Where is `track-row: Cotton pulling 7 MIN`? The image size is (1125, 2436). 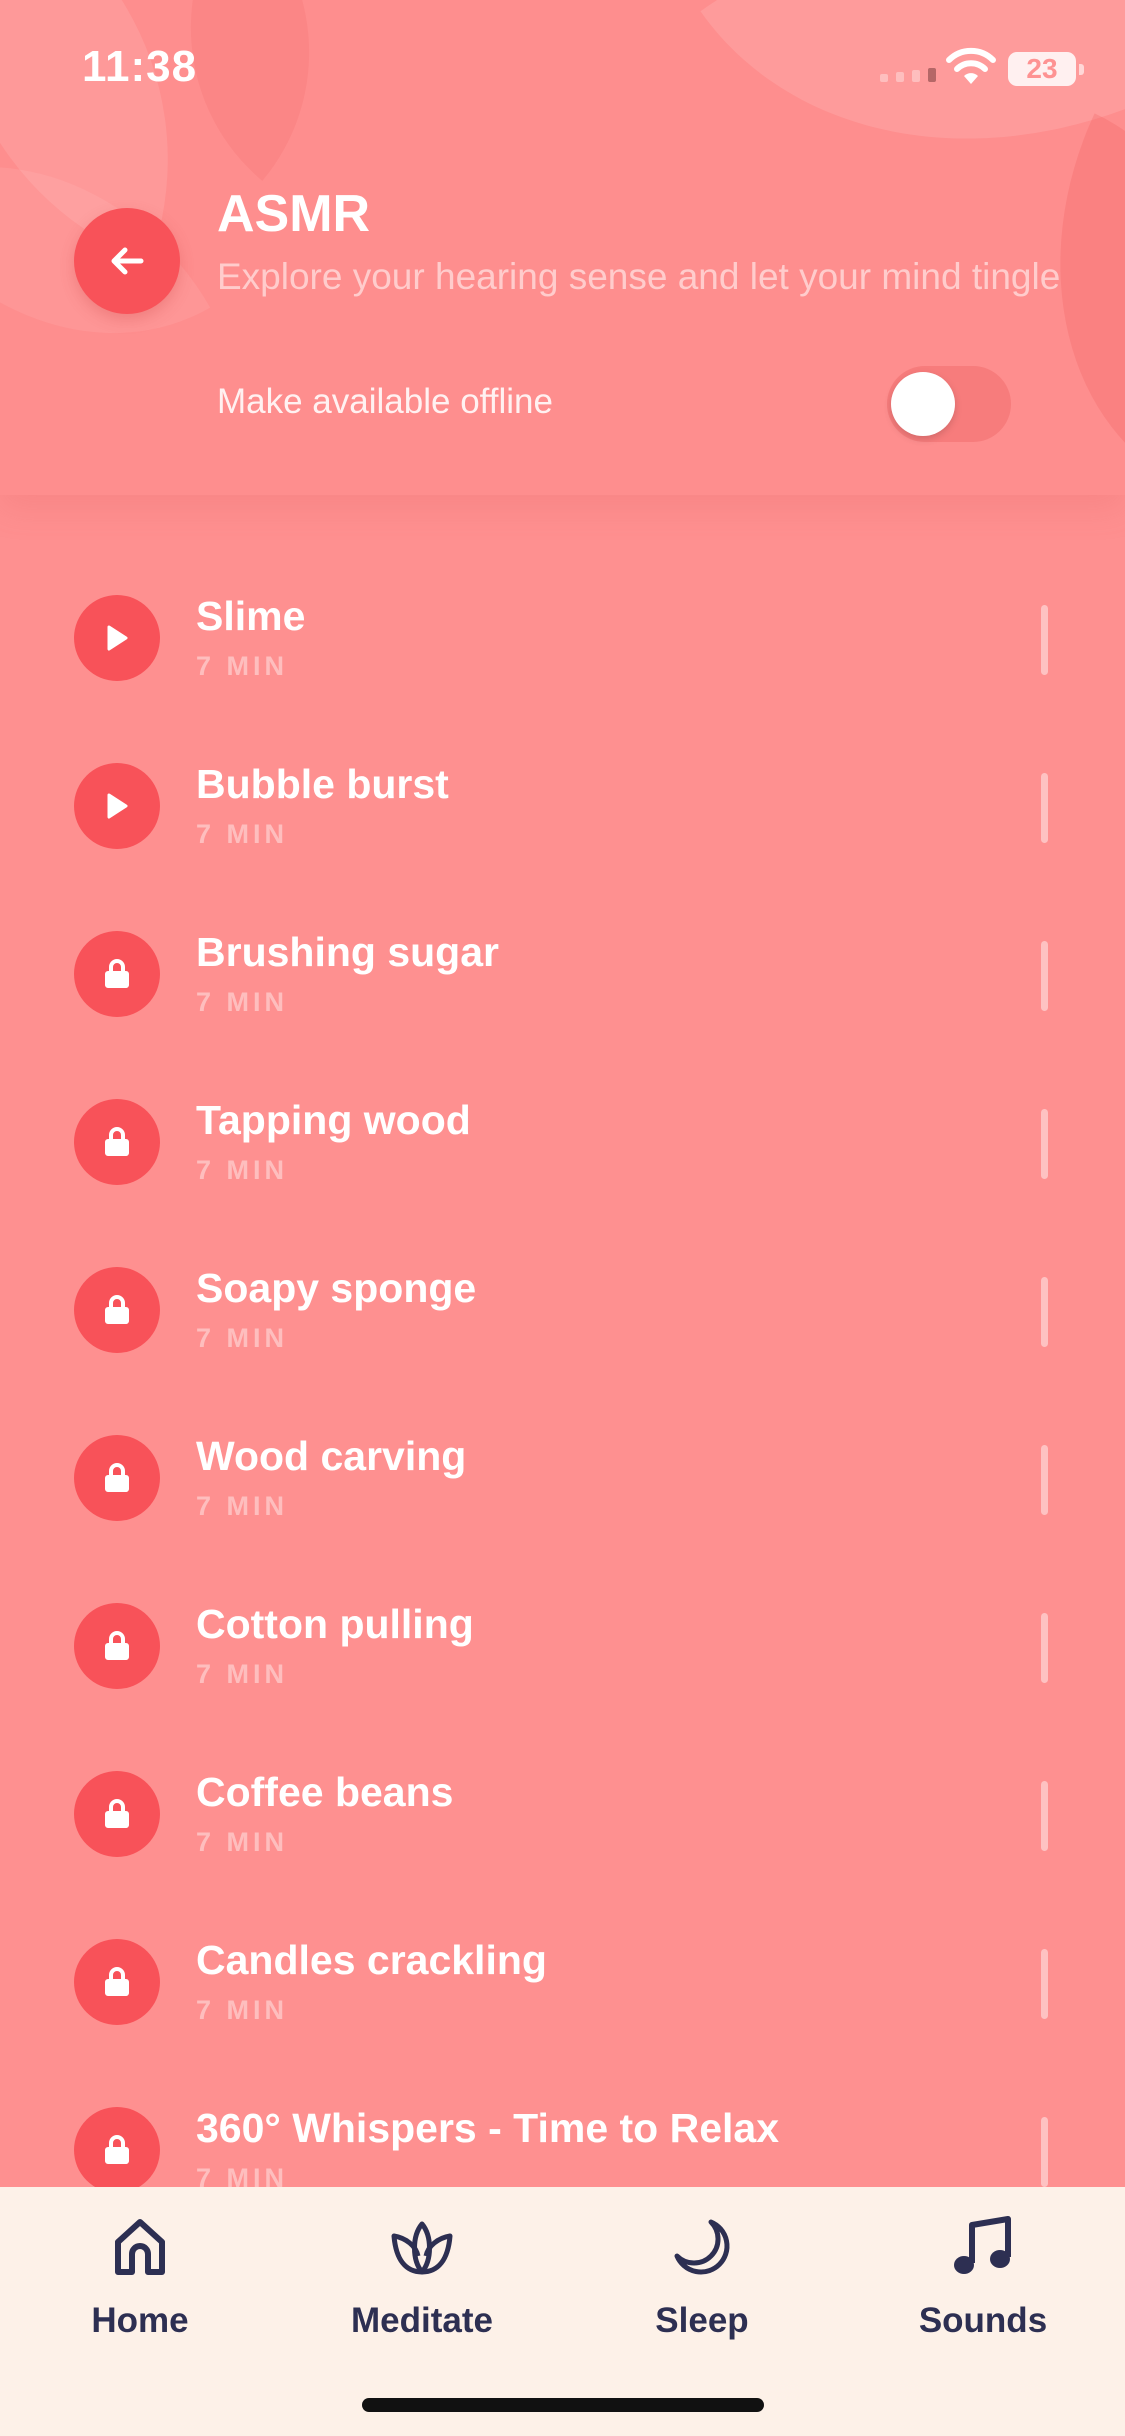 track-row: Cotton pulling 7 MIN is located at coordinates (562, 1647).